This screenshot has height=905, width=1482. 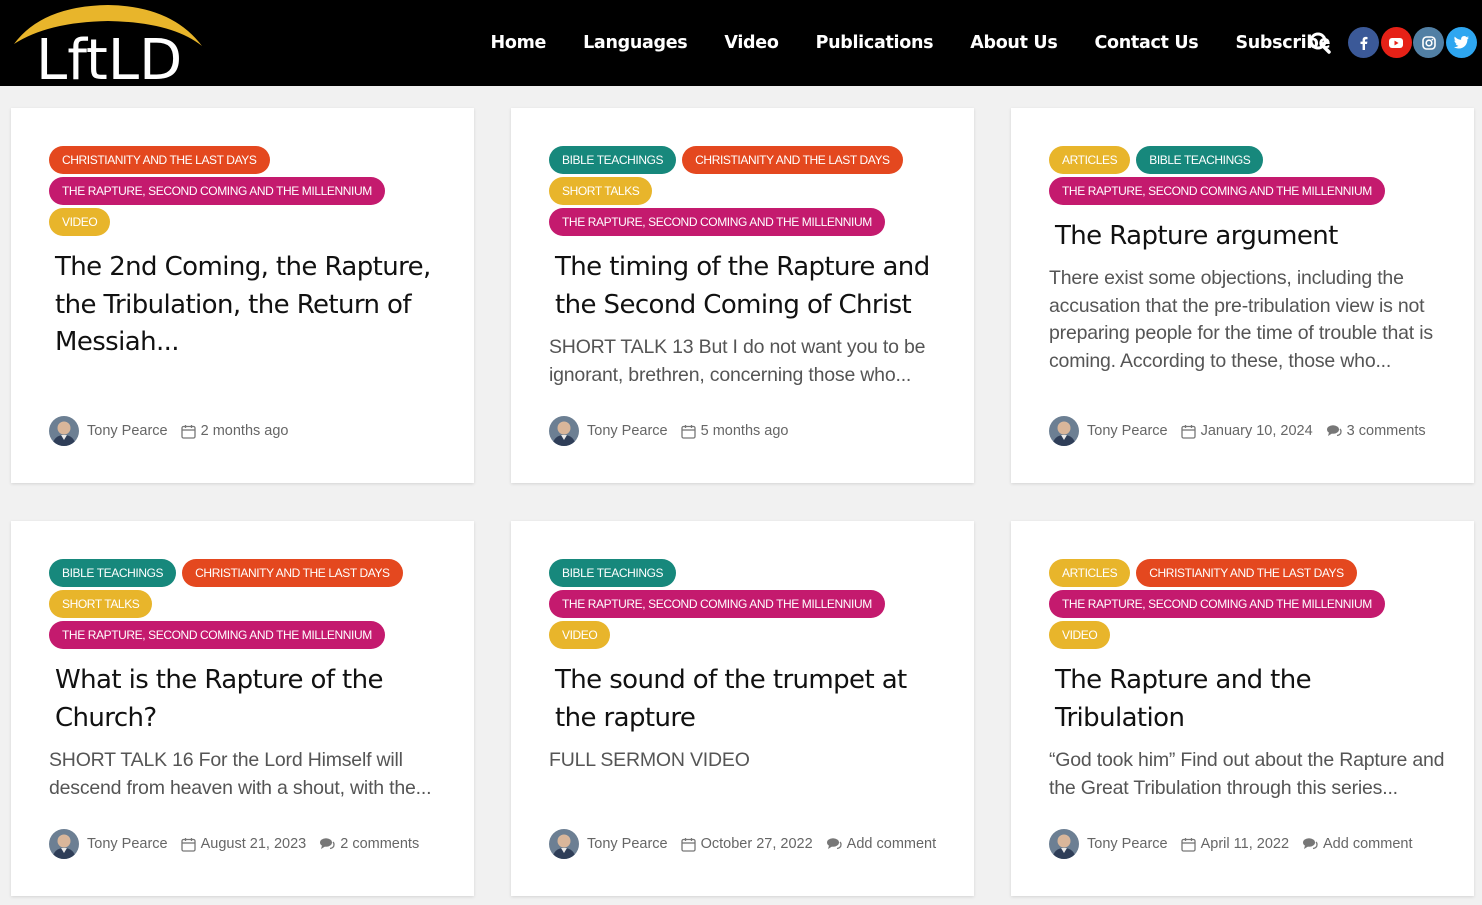 What do you see at coordinates (1320, 43) in the screenshot?
I see `search-icon` at bounding box center [1320, 43].